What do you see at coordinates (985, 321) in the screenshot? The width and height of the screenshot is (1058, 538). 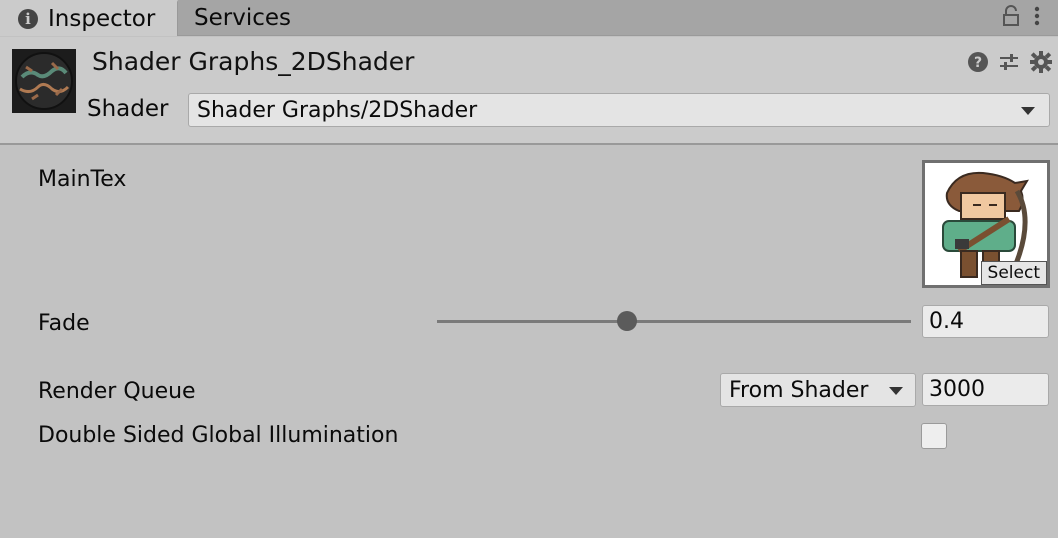 I see `fade-value-field: 0.4` at bounding box center [985, 321].